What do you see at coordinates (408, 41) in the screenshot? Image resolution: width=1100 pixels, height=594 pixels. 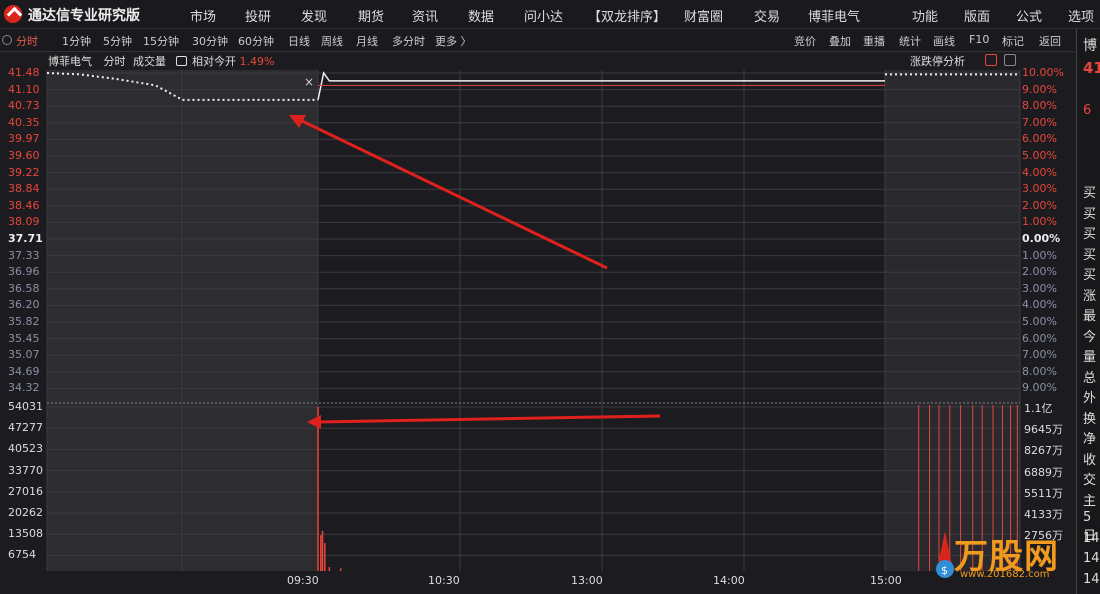 I see `tab-period: 多分时` at bounding box center [408, 41].